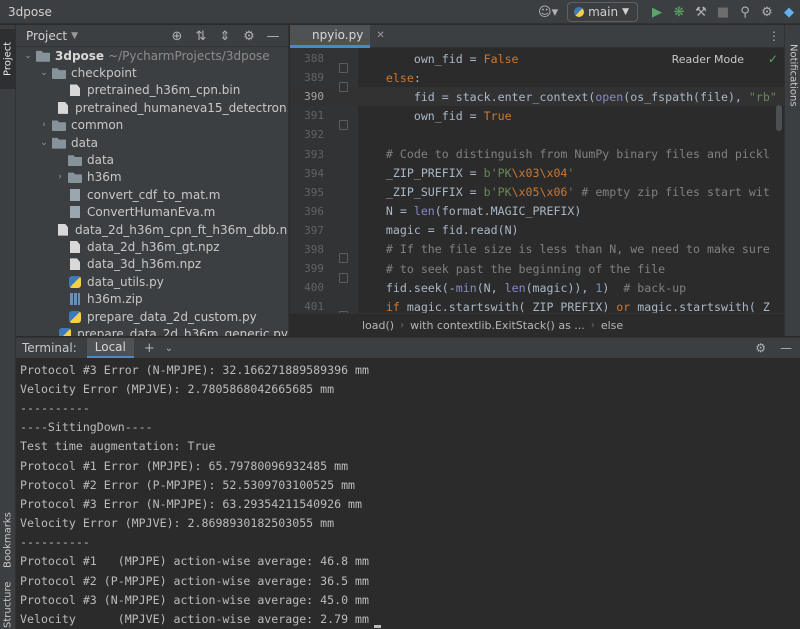  Describe the element at coordinates (152, 298) in the screenshot. I see `tree-item: h36m.zip` at that location.